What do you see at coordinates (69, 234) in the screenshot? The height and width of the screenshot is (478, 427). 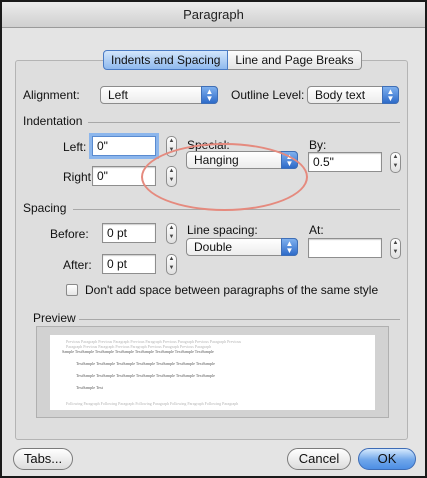 I see `spacing-before-label: Before:` at bounding box center [69, 234].